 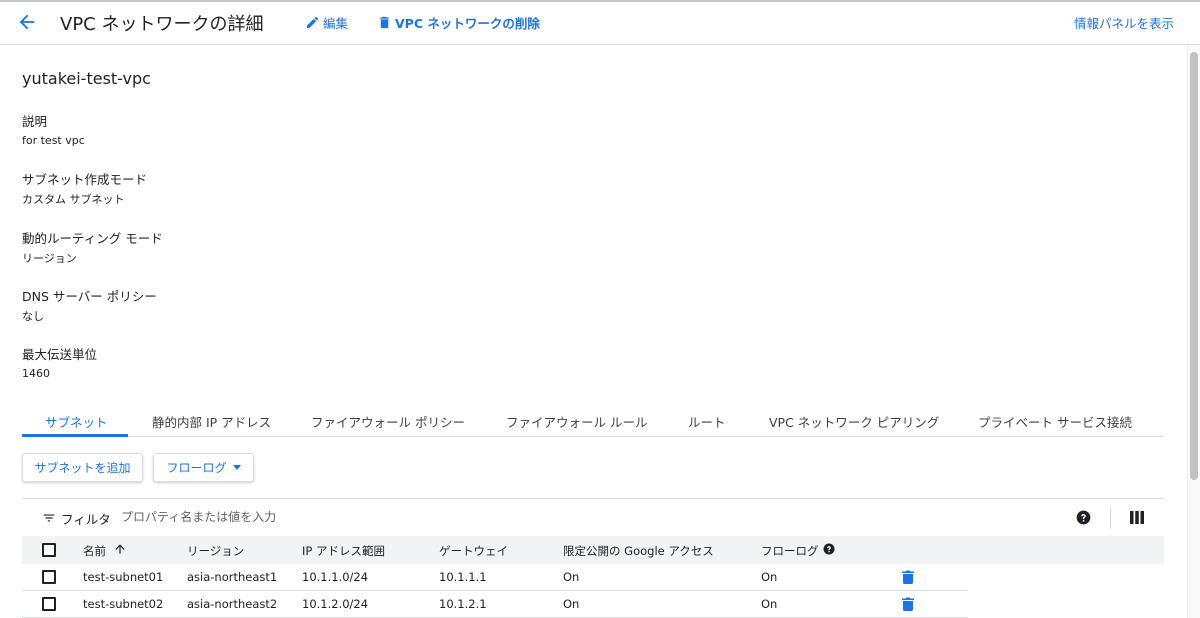 I want to click on arrow-upward-icon, so click(x=120, y=549).